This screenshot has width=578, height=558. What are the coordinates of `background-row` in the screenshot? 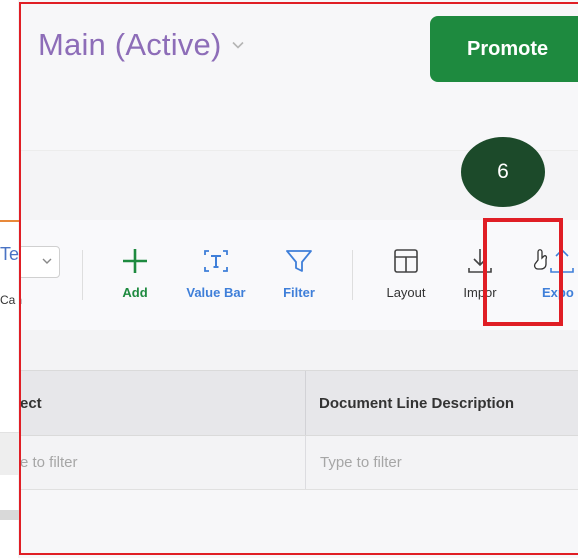 It's located at (10, 453).